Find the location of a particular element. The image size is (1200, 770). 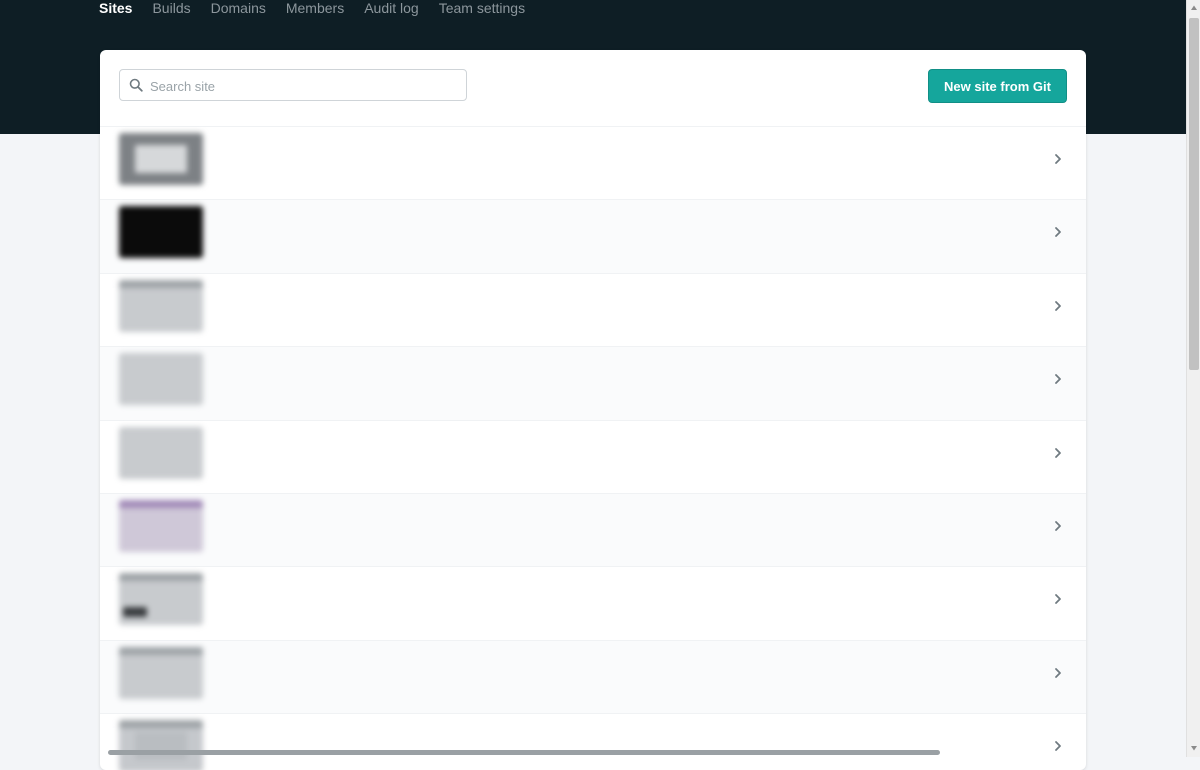

scroll-up-arrow-icon is located at coordinates (1194, 8).